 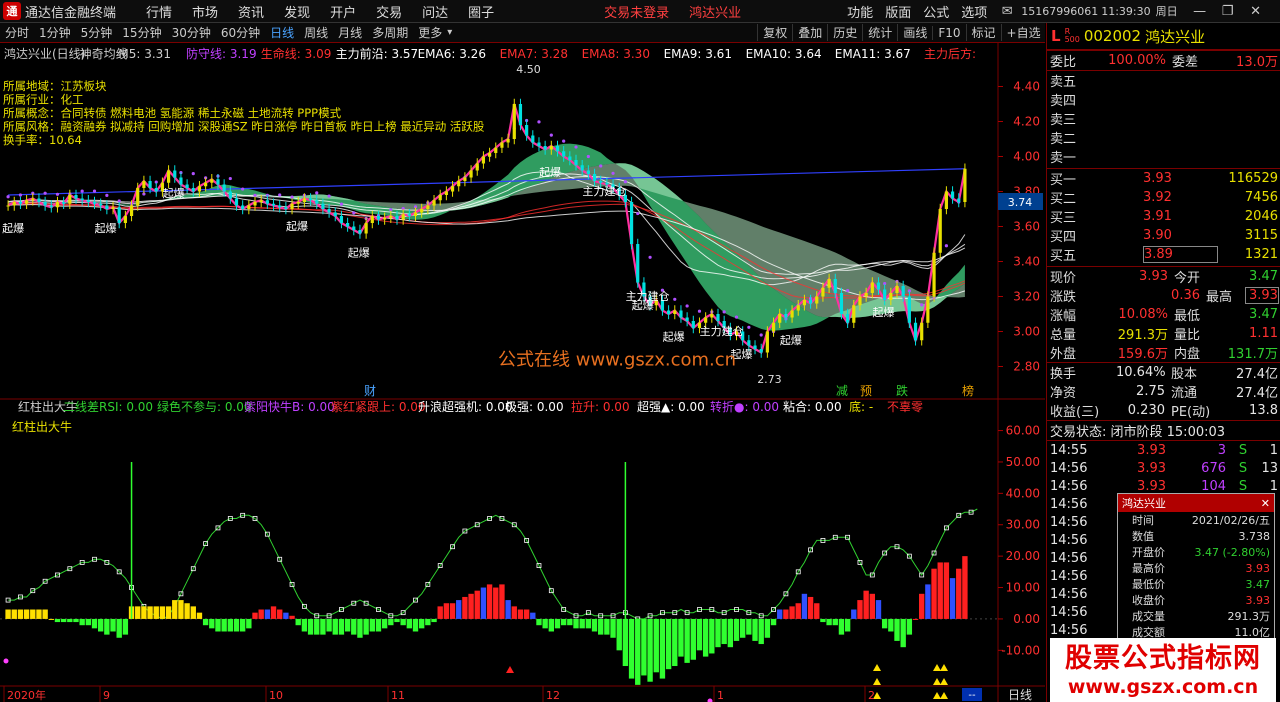 I want to click on menu-hangqing: 行情, so click(x=159, y=11).